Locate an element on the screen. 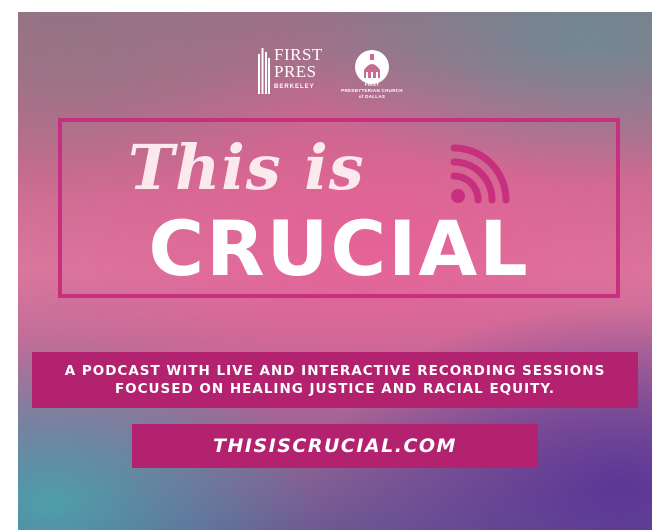 This screenshot has height=530, width=670. first-pres-sub: BERKELEY is located at coordinates (294, 87).